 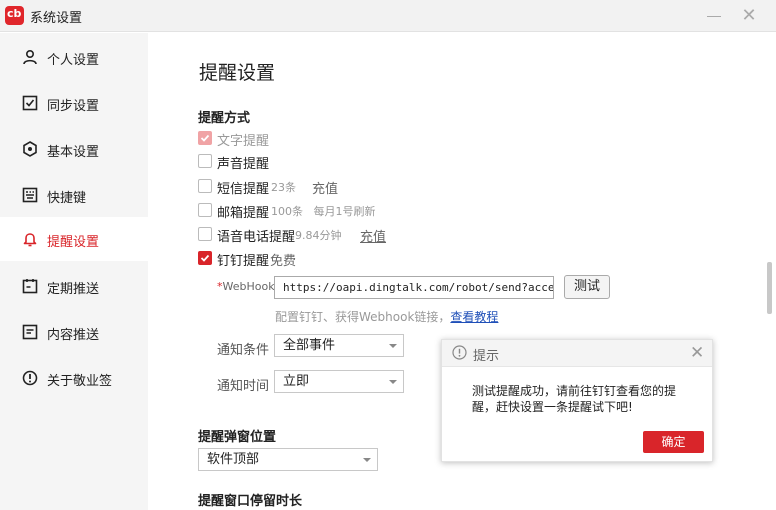 What do you see at coordinates (56, 18) in the screenshot?
I see `window-title: 系统设置` at bounding box center [56, 18].